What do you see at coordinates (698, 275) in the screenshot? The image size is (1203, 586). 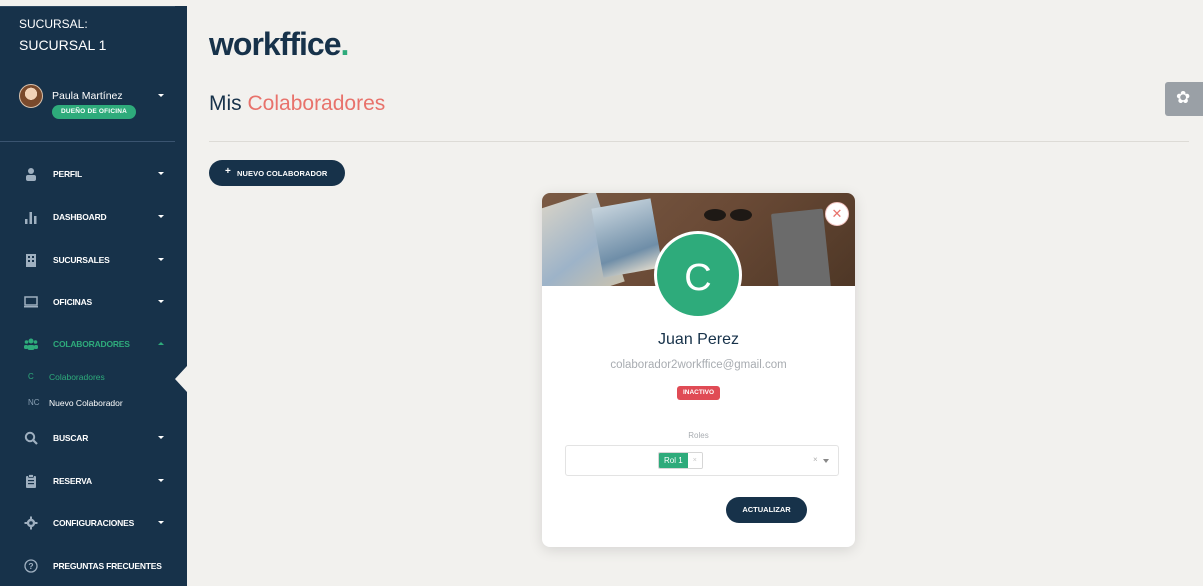 I see `collaborator-avatar: C` at bounding box center [698, 275].